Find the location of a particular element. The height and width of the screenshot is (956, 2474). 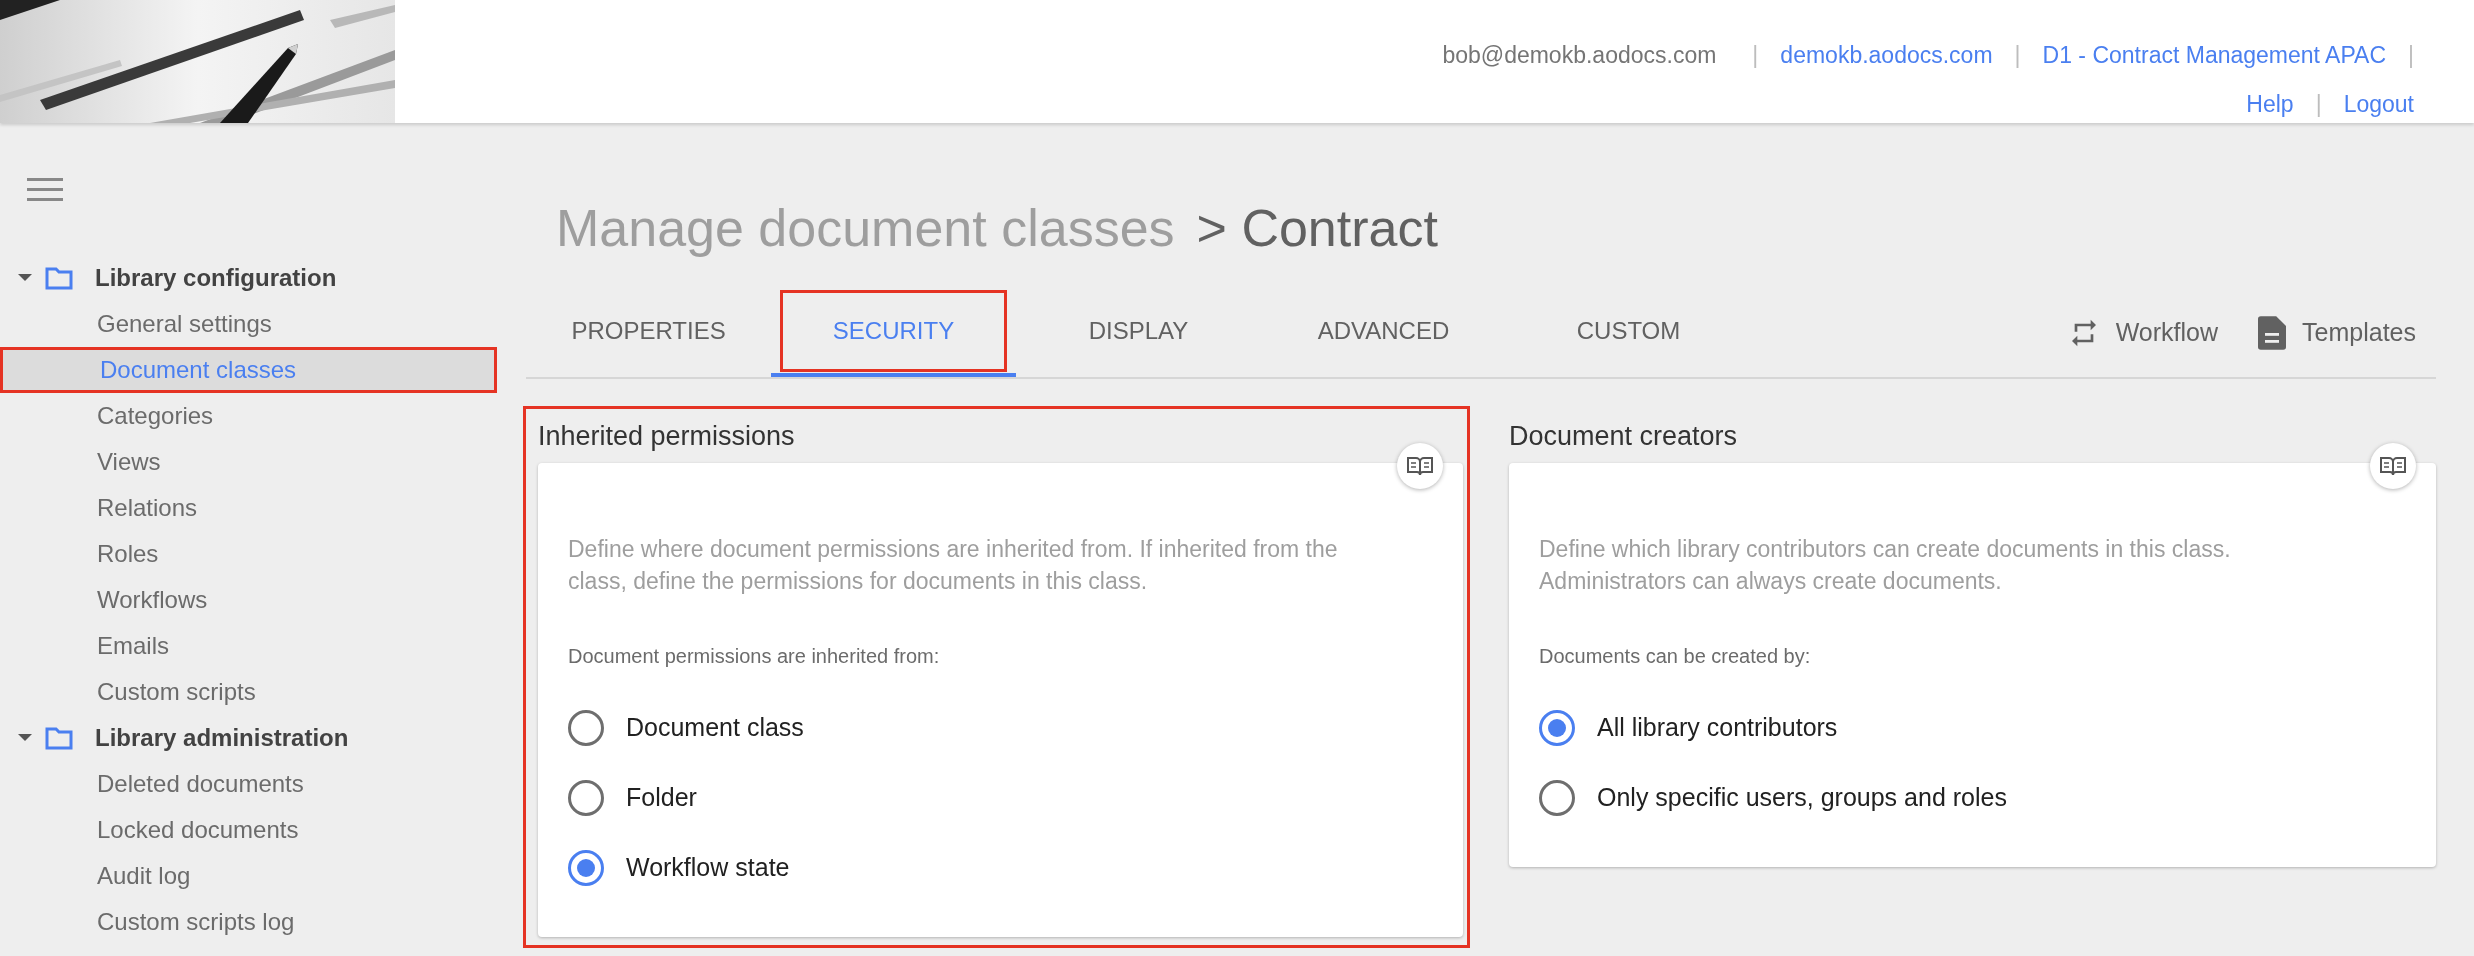

radio-label: Only specific users, groups and roles is located at coordinates (1802, 798).